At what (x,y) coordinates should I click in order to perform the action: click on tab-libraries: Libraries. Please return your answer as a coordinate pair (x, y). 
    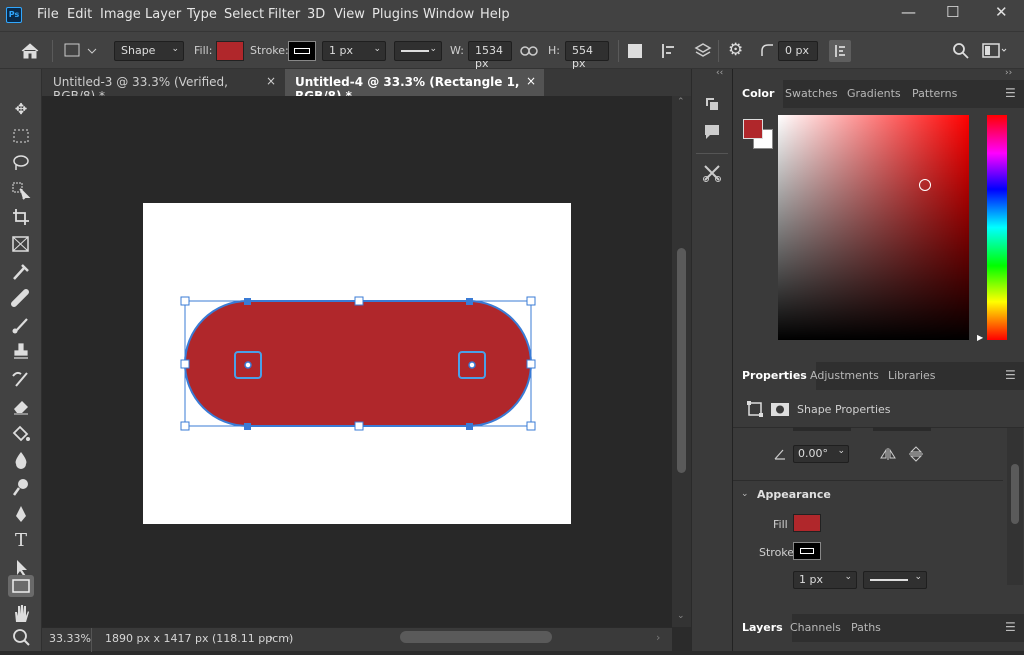
    Looking at the image, I should click on (912, 376).